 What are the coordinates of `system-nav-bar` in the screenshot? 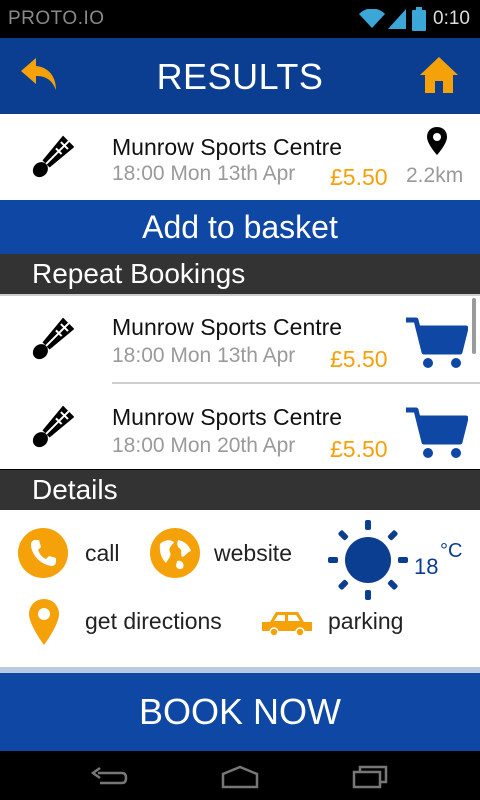 It's located at (240, 775).